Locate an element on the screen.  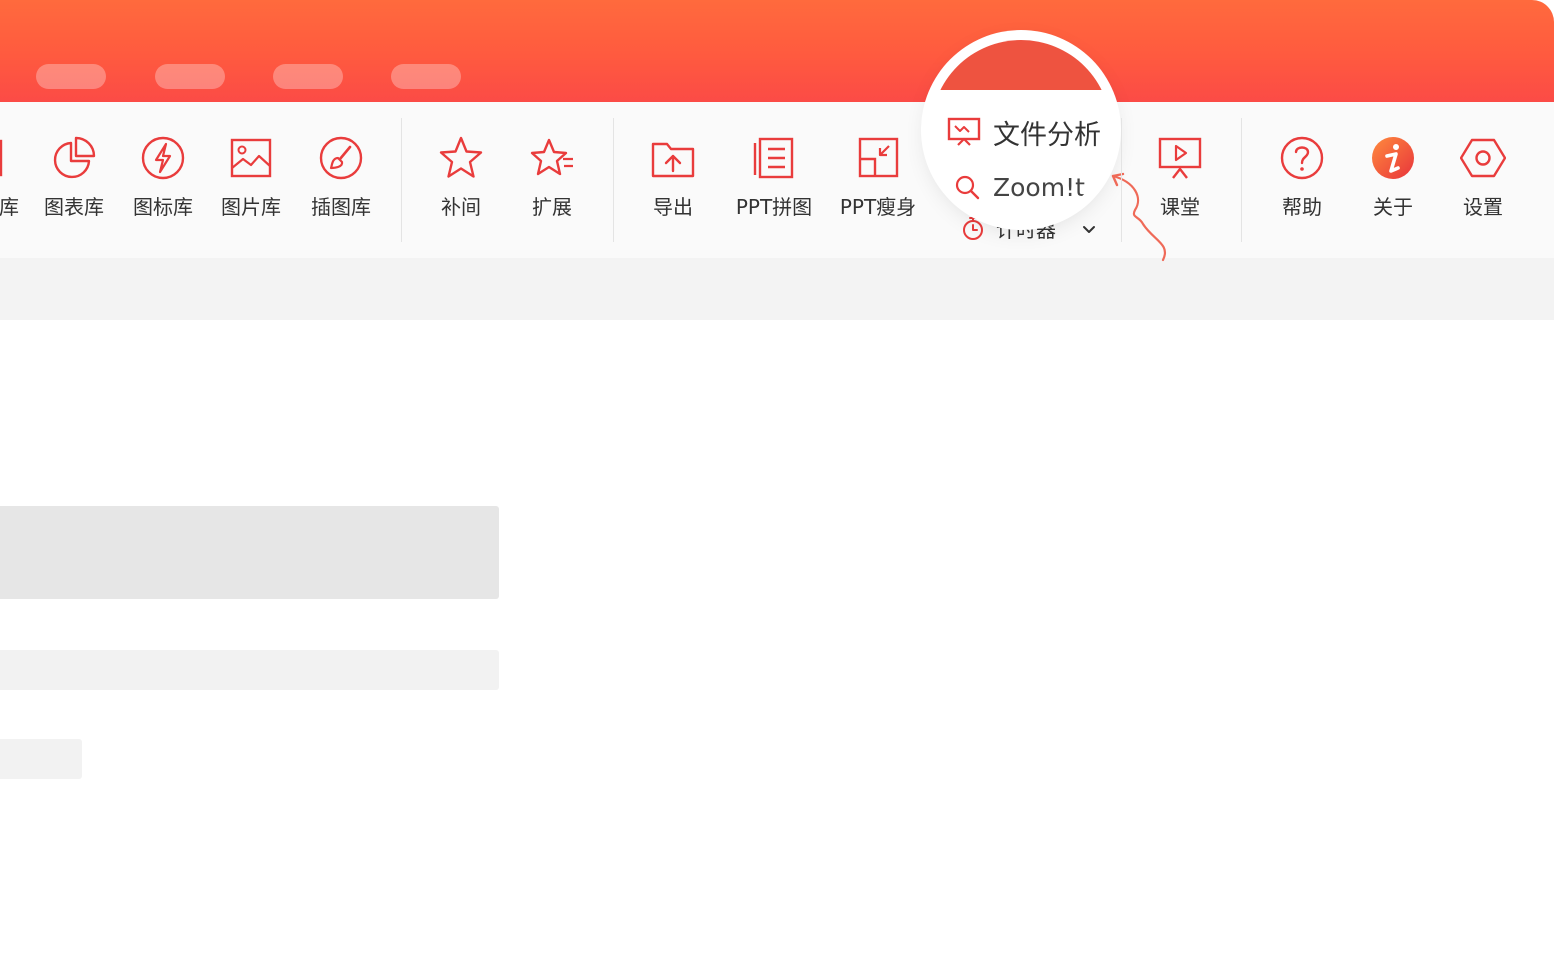
tool-ppt-puzzle-label: PPT拼图 is located at coordinates (774, 207).